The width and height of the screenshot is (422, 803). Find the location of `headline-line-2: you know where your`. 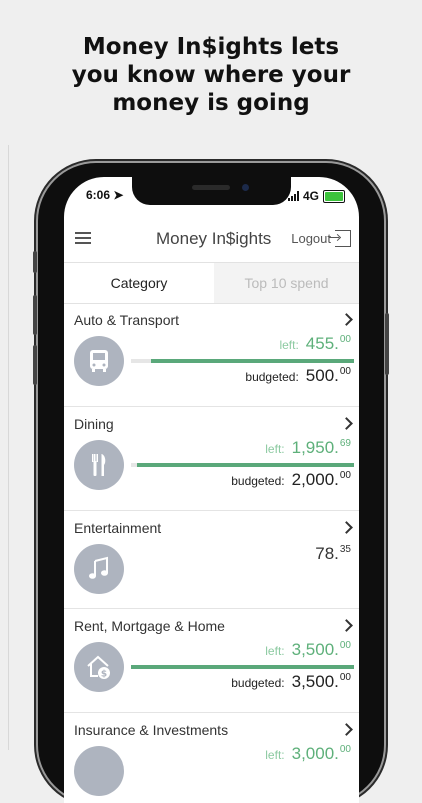

headline-line-2: you know where your is located at coordinates (211, 75).